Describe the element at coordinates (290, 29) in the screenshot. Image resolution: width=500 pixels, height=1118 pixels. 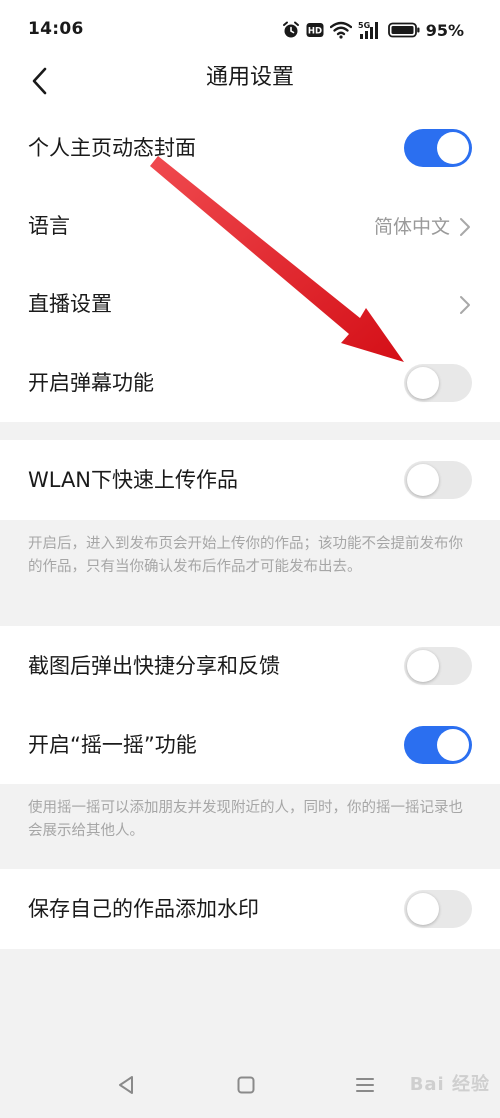
I see `alarm-icon` at that location.